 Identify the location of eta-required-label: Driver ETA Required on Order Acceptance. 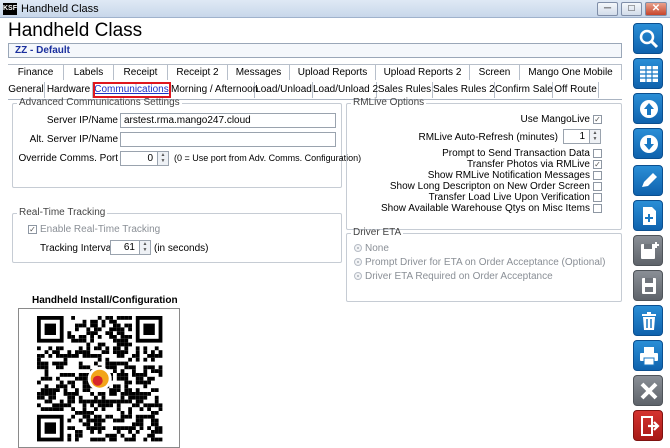
(459, 276).